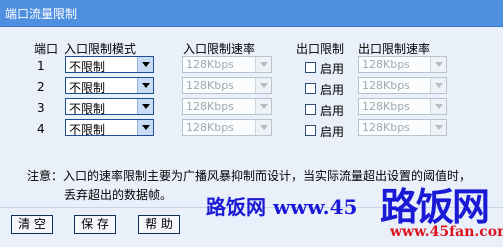  I want to click on port-number: 2, so click(41, 87).